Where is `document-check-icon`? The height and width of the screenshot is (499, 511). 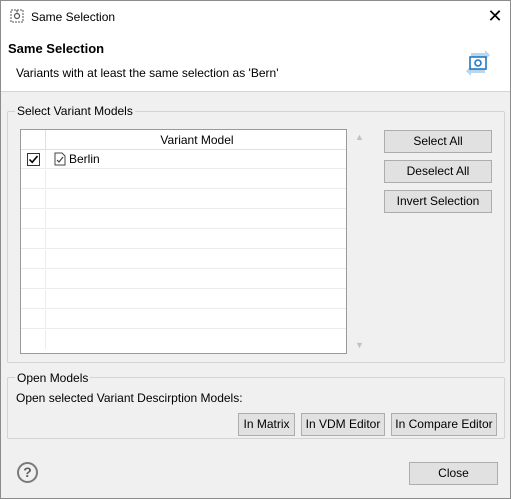 document-check-icon is located at coordinates (60, 159).